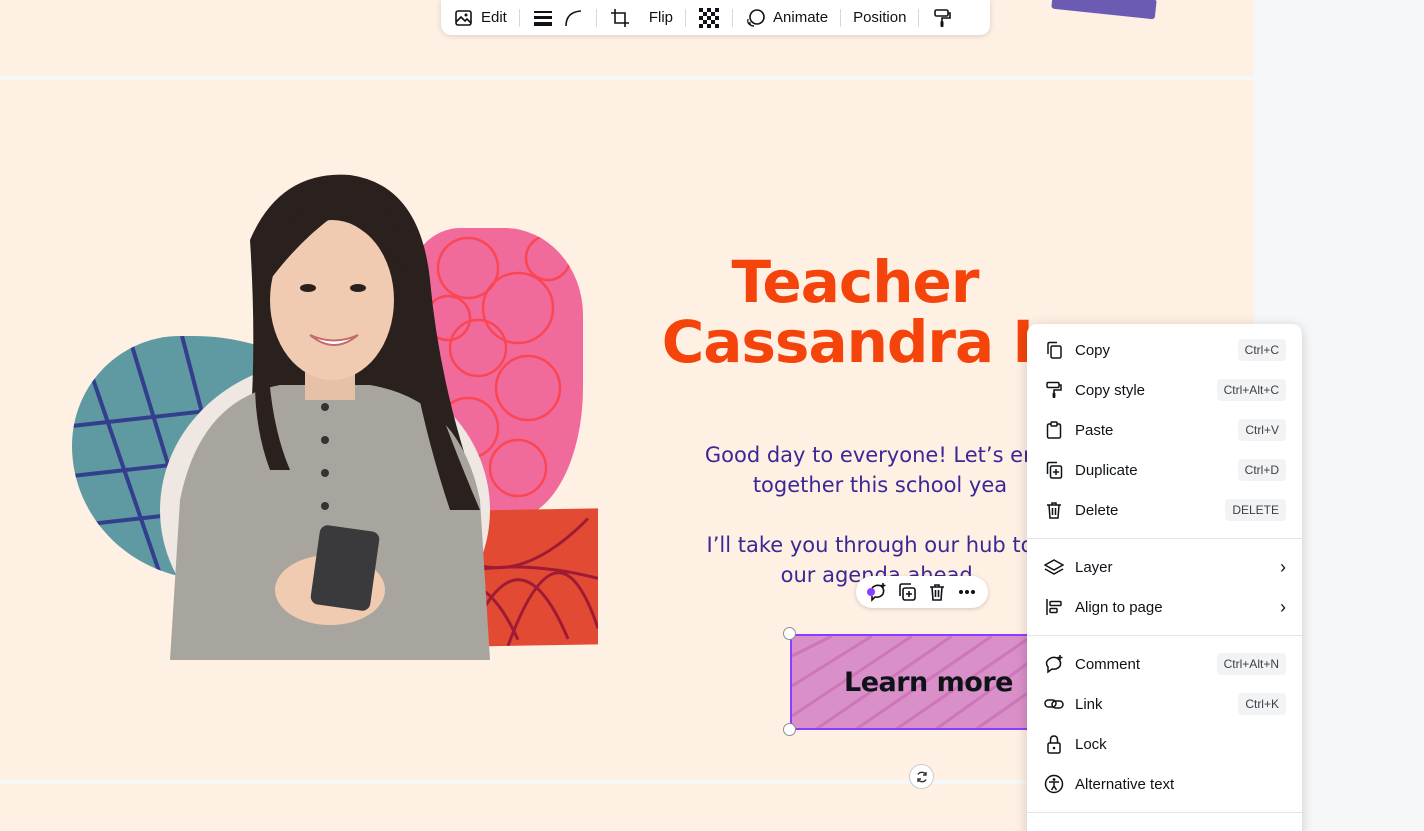 The width and height of the screenshot is (1424, 831). I want to click on image-edit-icon, so click(464, 18).